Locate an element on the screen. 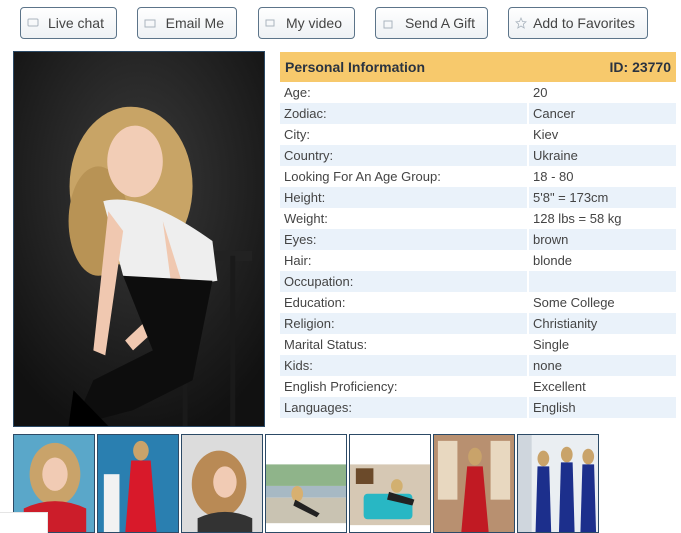 This screenshot has height=533, width=681. email-me-button: Email Me is located at coordinates (187, 23).